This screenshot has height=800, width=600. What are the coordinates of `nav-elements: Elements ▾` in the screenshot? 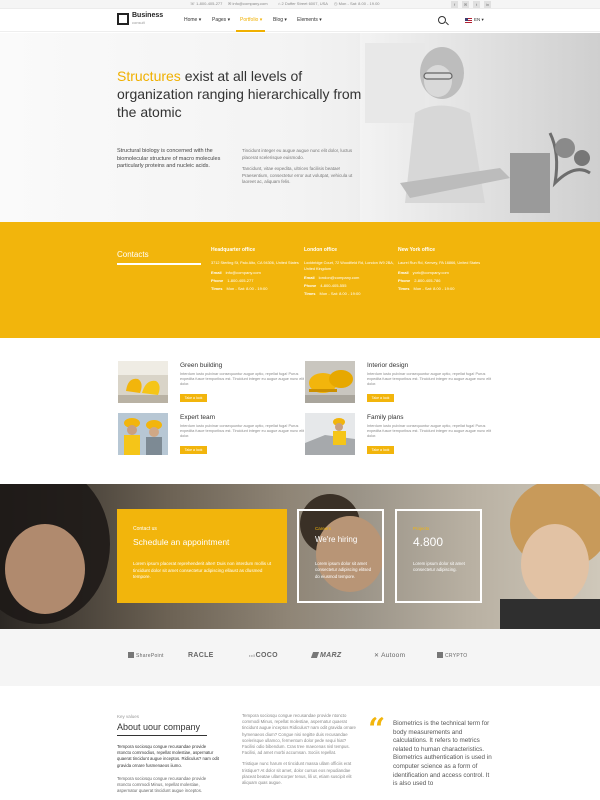 It's located at (309, 20).